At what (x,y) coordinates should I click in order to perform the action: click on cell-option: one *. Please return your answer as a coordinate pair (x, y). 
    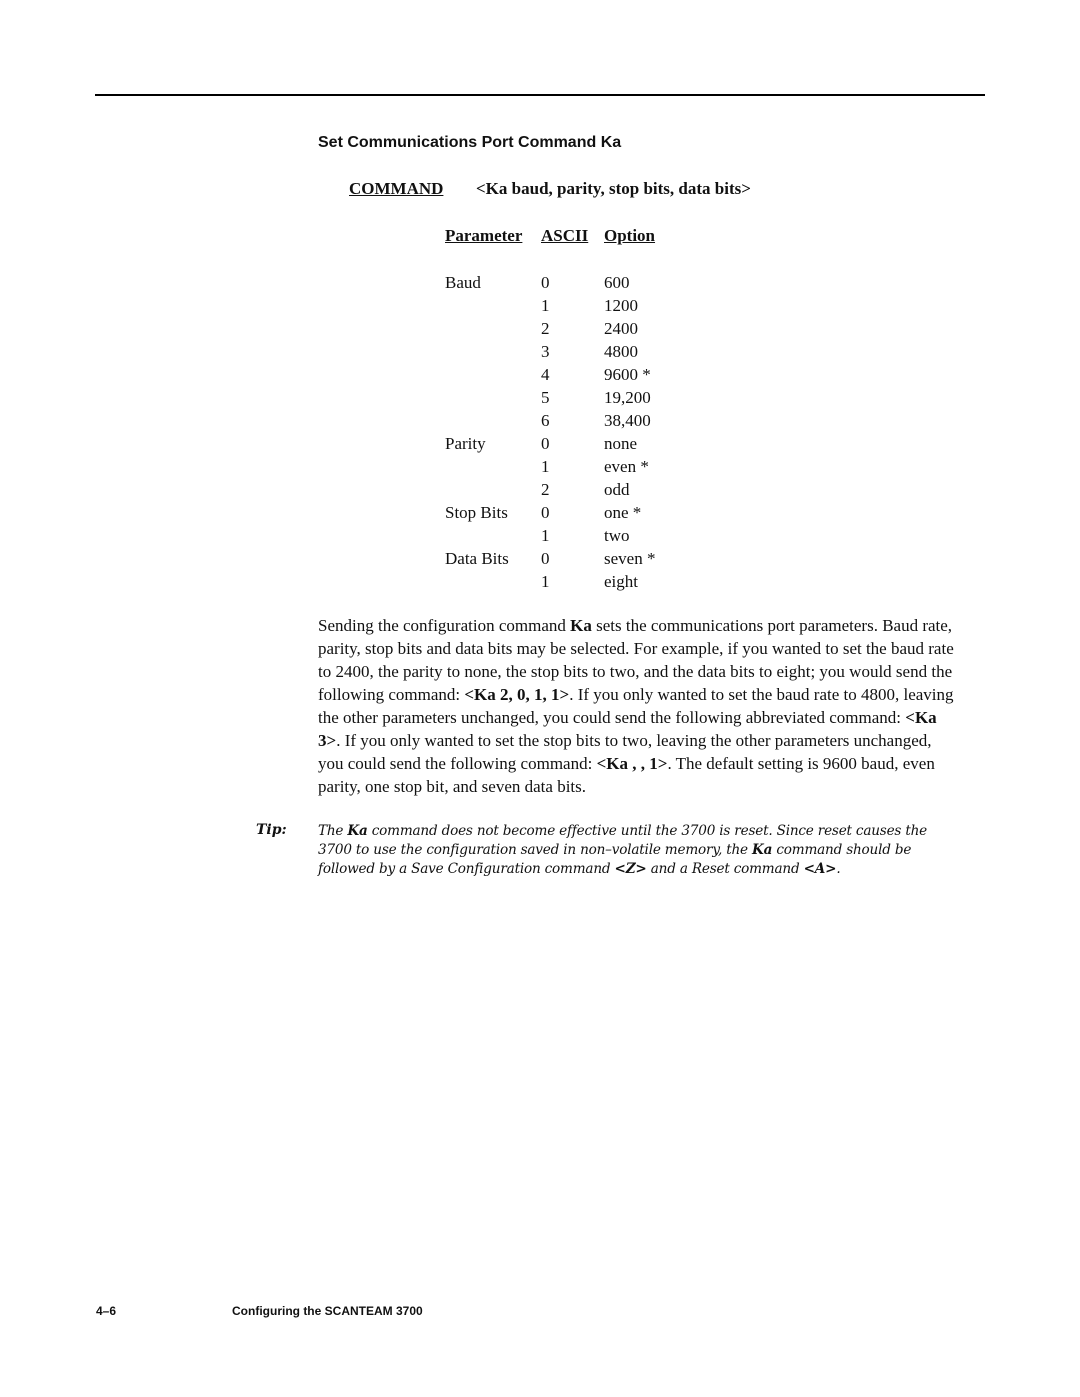
    Looking at the image, I should click on (623, 512).